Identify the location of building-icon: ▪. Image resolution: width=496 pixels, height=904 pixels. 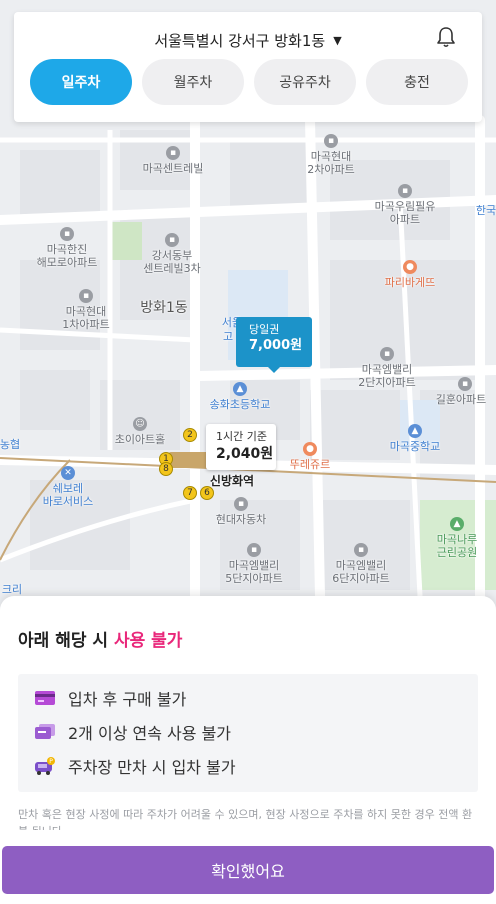
(241, 504).